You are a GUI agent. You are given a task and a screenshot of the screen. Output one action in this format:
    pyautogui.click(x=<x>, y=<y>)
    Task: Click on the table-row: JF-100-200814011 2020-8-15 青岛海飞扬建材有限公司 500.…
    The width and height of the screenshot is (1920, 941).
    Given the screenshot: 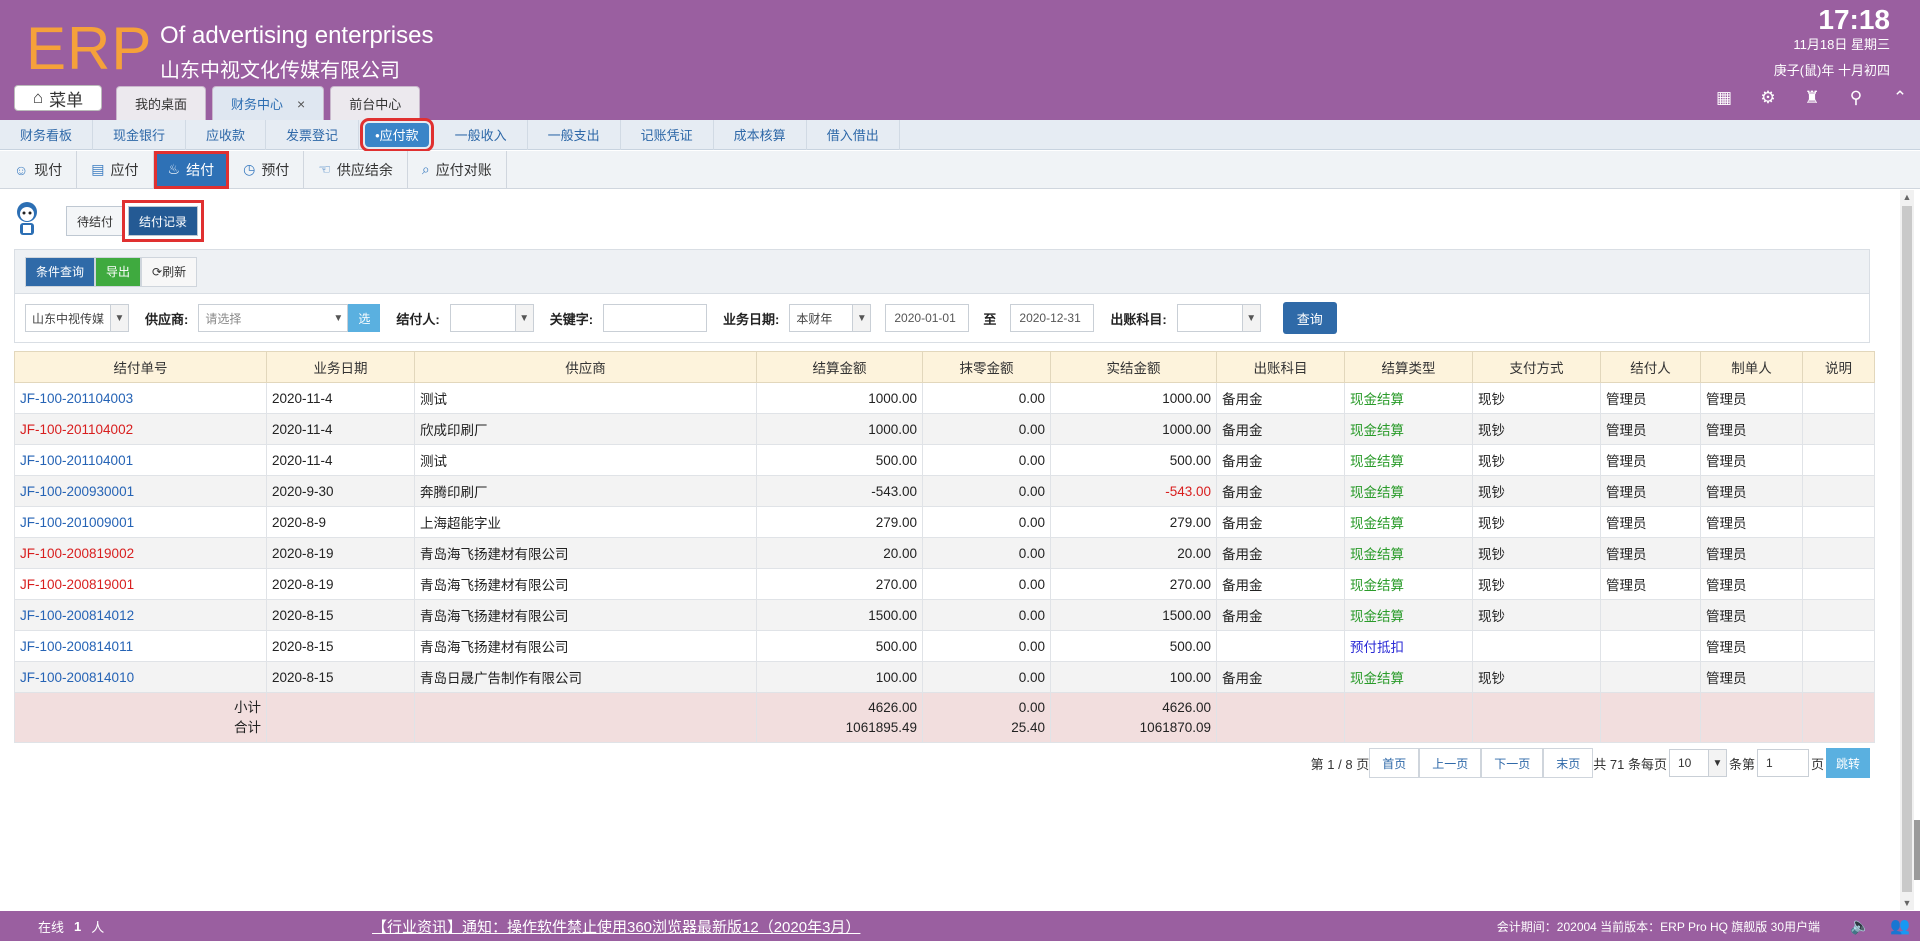 What is the action you would take?
    pyautogui.click(x=944, y=646)
    